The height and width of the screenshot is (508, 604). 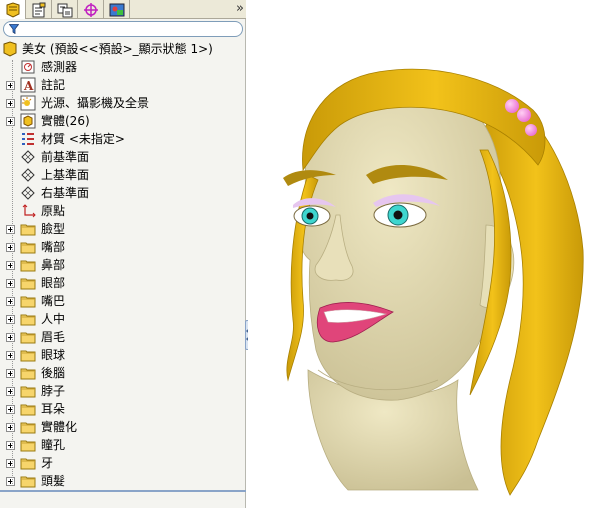 What do you see at coordinates (53, 211) in the screenshot?
I see `tree-item-label: 原點` at bounding box center [53, 211].